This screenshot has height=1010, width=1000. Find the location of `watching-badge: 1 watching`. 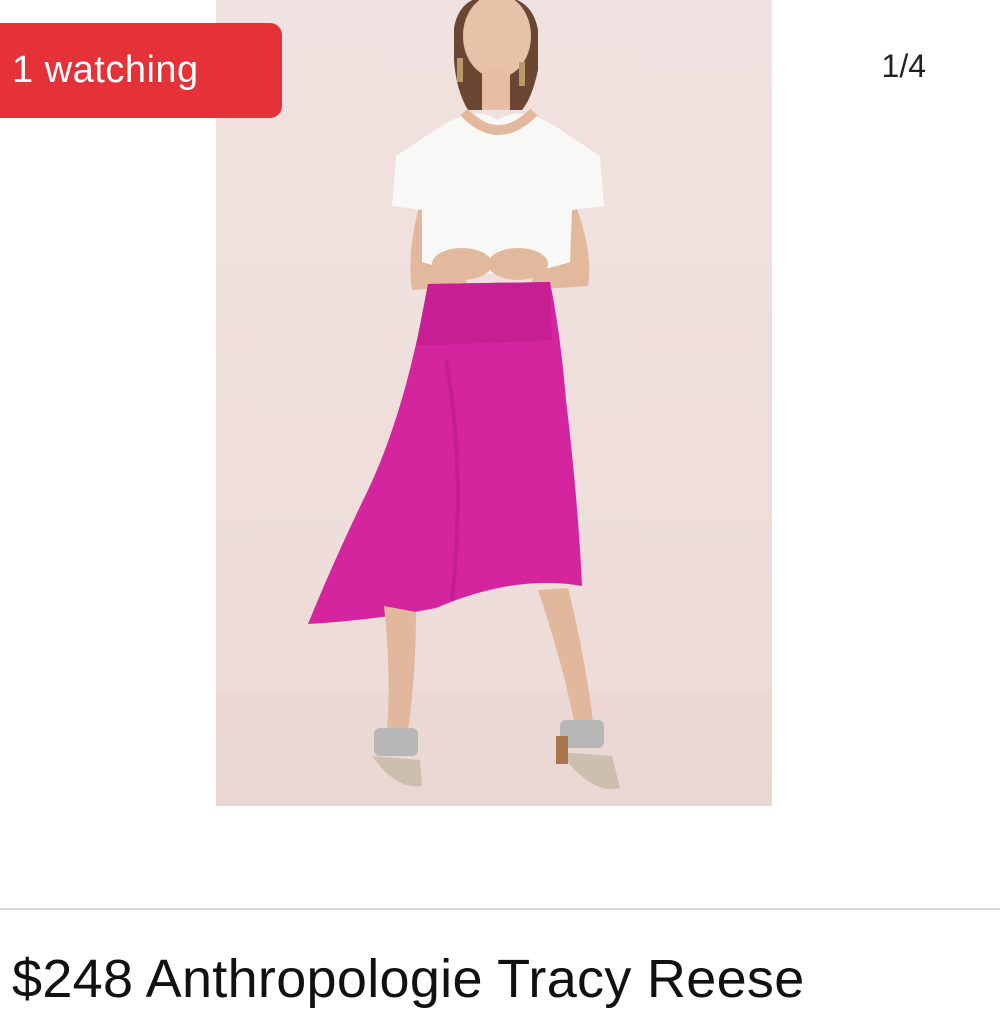

watching-badge: 1 watching is located at coordinates (141, 70).